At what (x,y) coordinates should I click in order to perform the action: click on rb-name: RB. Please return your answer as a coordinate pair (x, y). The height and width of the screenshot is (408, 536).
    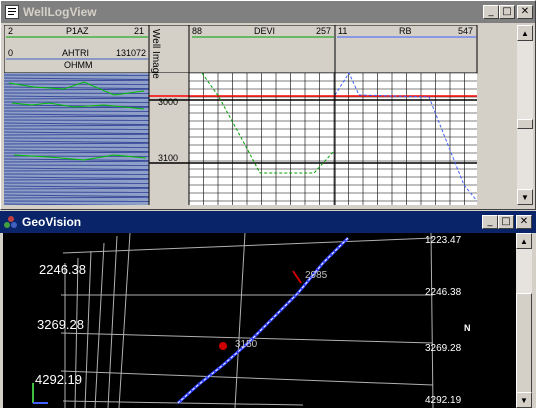
    Looking at the image, I should click on (405, 31).